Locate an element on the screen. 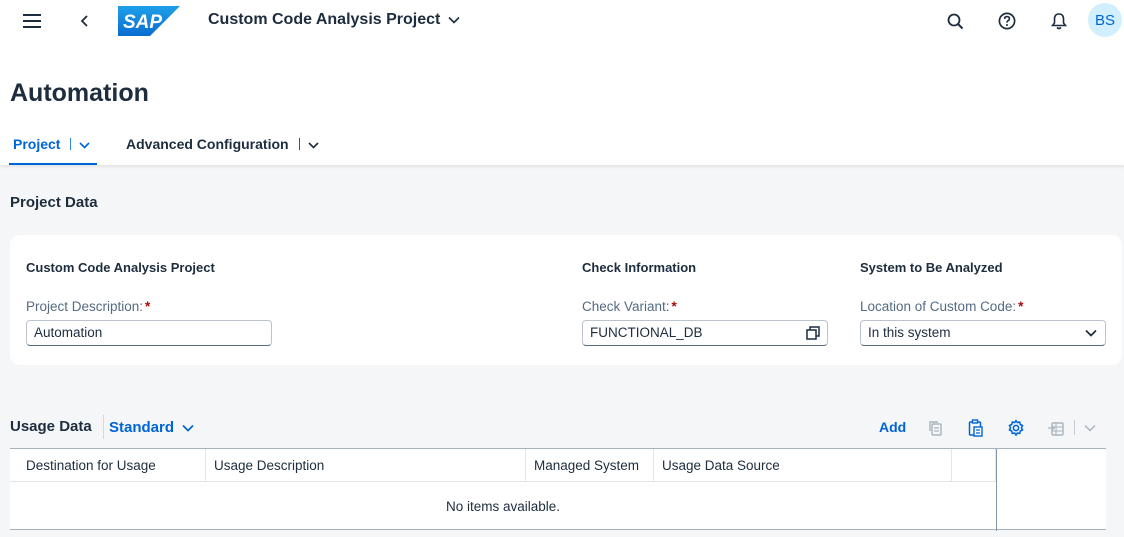 The height and width of the screenshot is (537, 1124). tab-project: Project is located at coordinates (52, 144).